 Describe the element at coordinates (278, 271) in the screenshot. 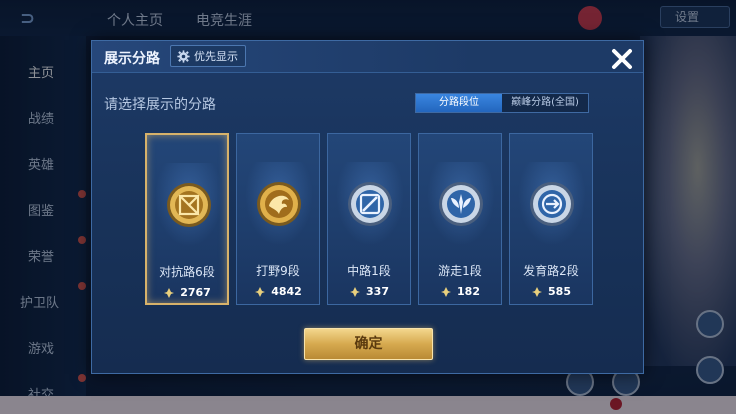

I see `lane-rank-label: 打野9段` at that location.